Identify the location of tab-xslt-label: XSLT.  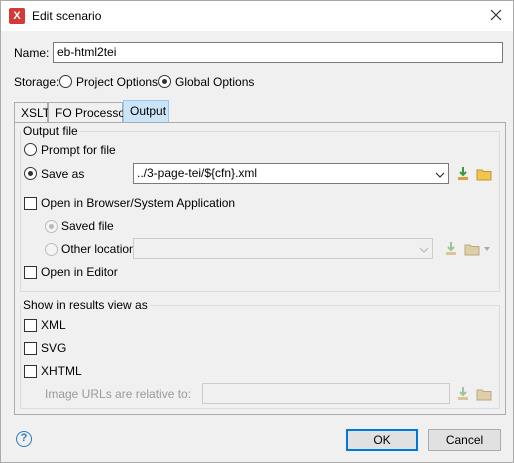
(36, 113).